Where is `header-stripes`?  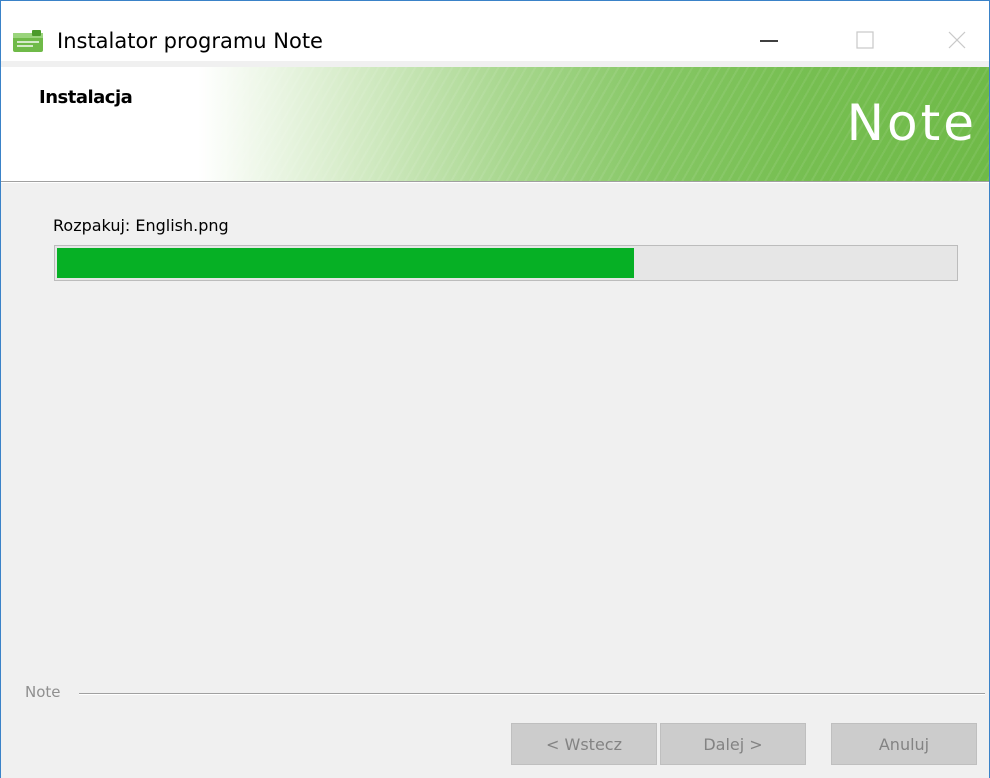
header-stripes is located at coordinates (495, 124).